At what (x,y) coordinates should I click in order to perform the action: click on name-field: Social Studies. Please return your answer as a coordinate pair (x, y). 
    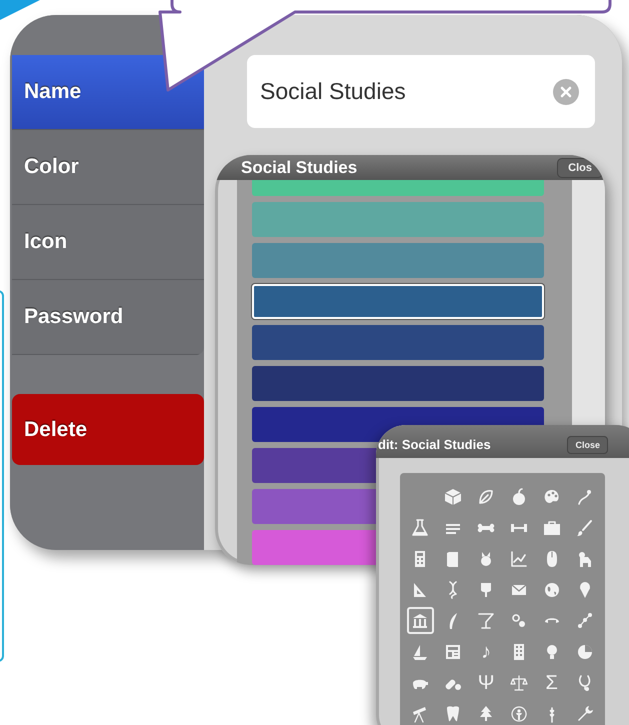
    Looking at the image, I should click on (421, 91).